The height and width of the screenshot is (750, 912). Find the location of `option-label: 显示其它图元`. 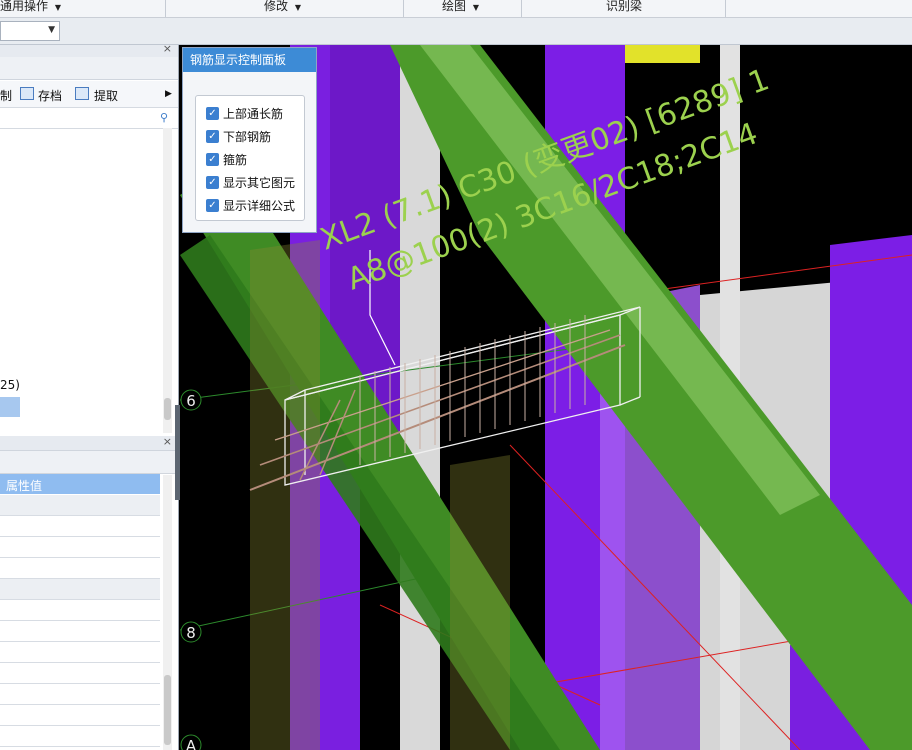

option-label: 显示其它图元 is located at coordinates (259, 183).